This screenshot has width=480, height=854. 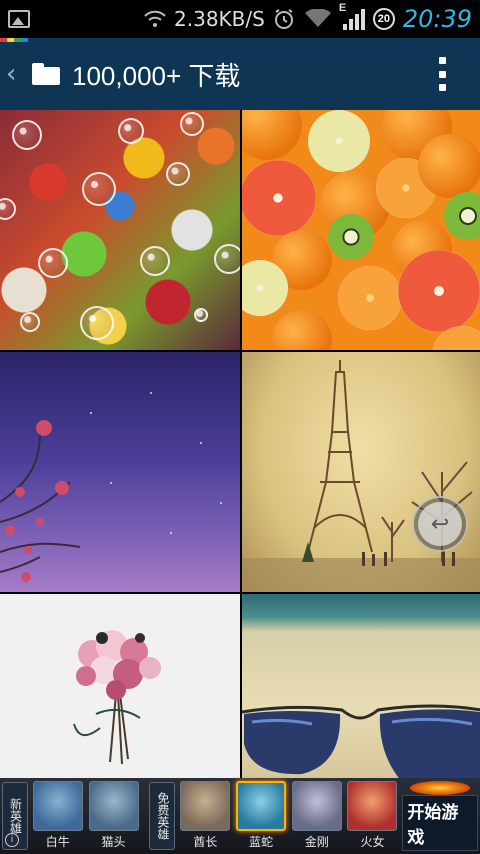 I want to click on logo-art, so click(x=440, y=788).